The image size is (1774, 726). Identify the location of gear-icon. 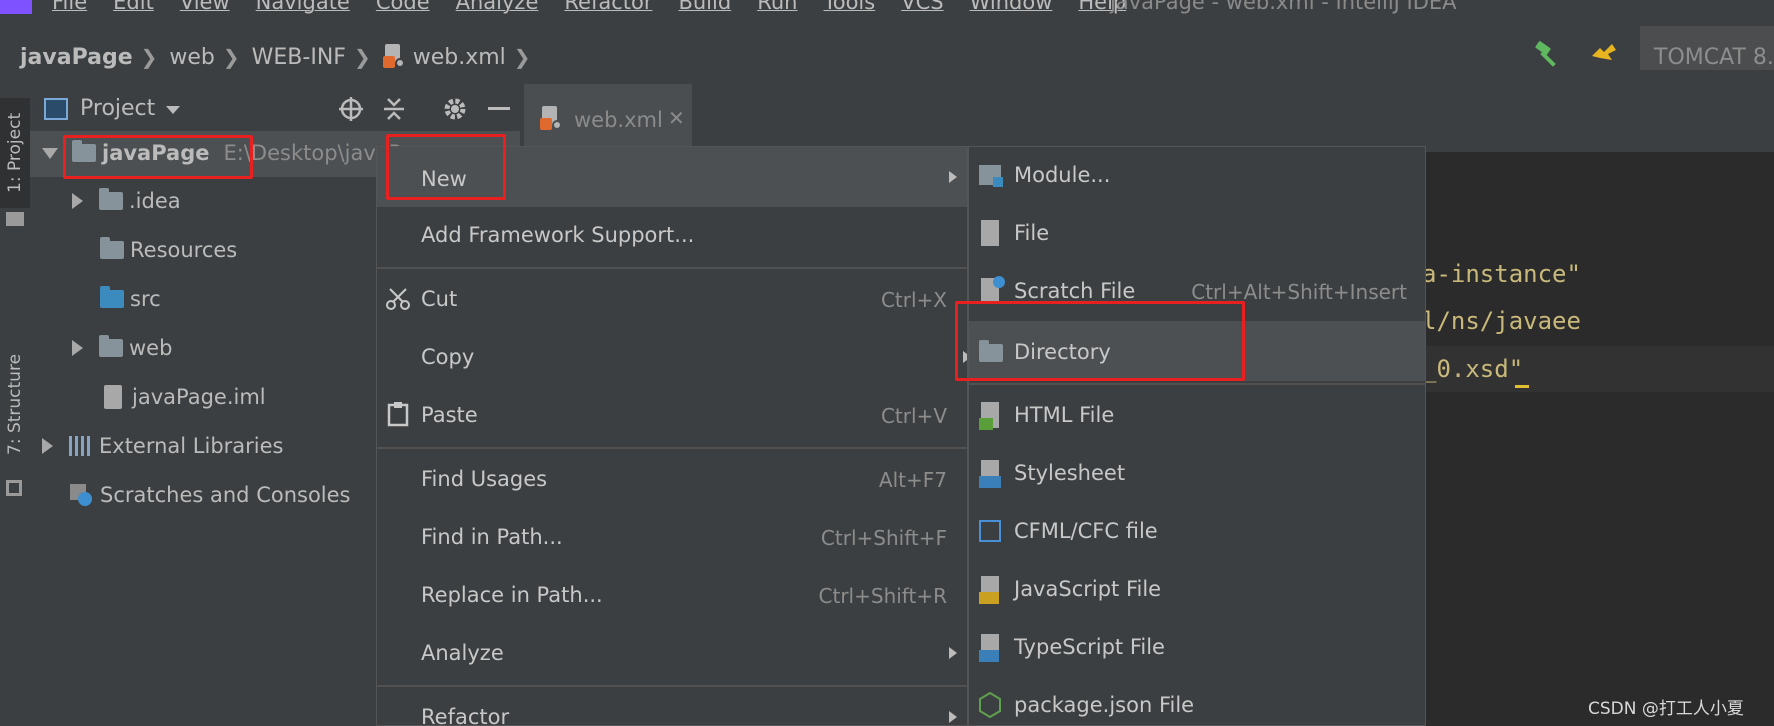
(455, 109).